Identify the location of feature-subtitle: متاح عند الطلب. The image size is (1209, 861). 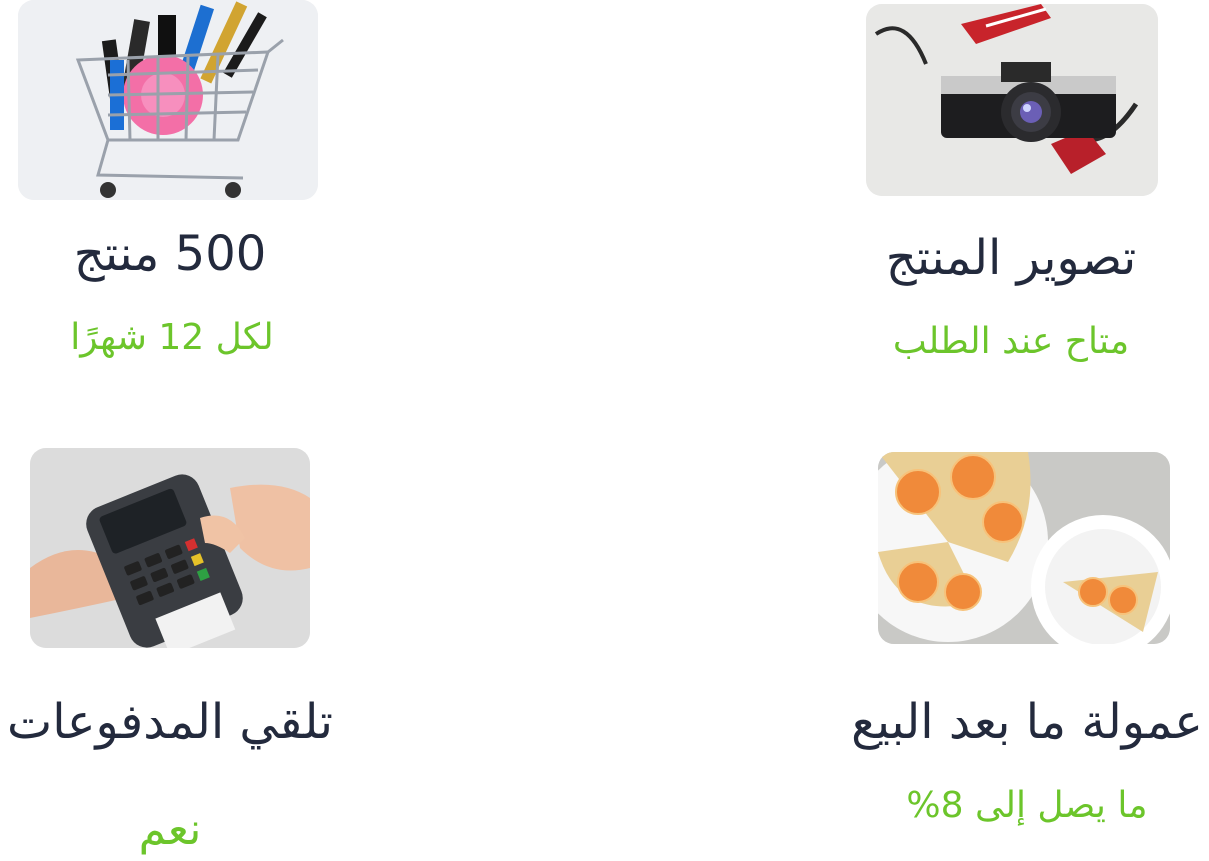
(1011, 341).